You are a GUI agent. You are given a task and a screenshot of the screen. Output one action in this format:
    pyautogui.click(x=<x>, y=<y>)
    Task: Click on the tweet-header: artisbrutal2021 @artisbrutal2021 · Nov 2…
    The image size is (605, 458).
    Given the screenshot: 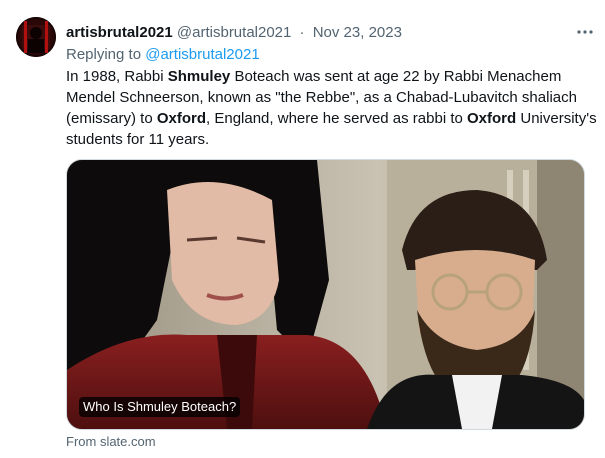 What is the action you would take?
    pyautogui.click(x=327, y=33)
    